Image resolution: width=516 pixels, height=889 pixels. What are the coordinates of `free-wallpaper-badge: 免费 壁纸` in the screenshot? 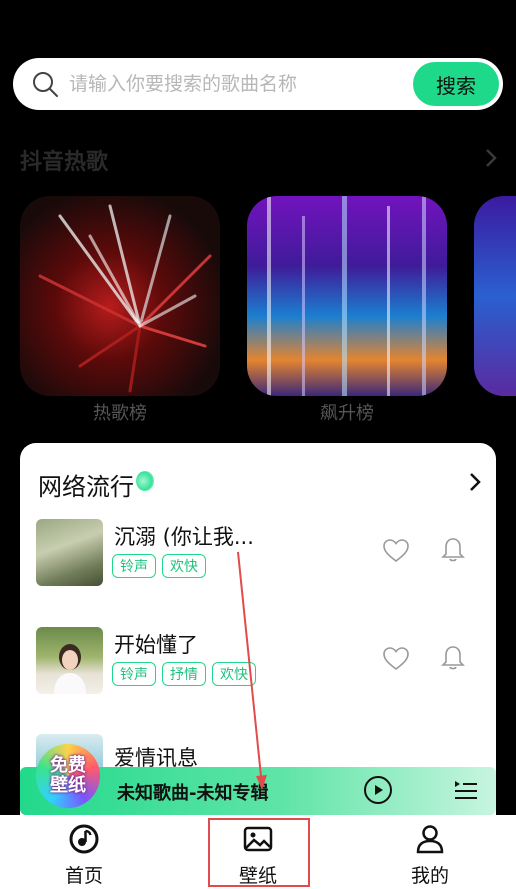 It's located at (68, 776).